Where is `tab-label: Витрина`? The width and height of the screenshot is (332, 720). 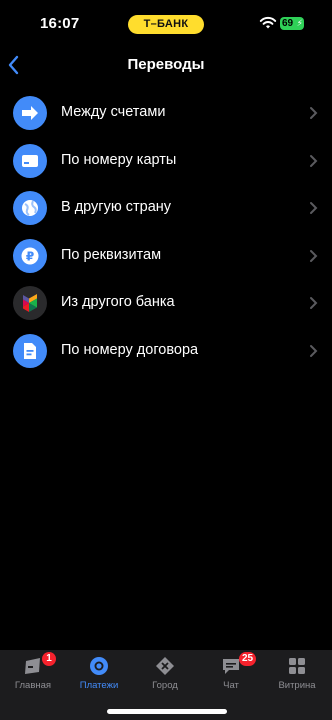
tab-label: Витрина is located at coordinates (297, 685).